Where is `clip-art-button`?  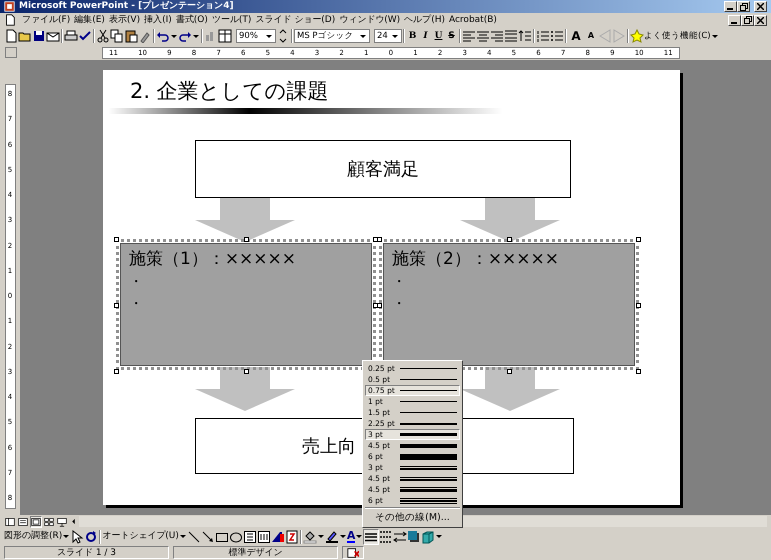
clip-art-button is located at coordinates (291, 536).